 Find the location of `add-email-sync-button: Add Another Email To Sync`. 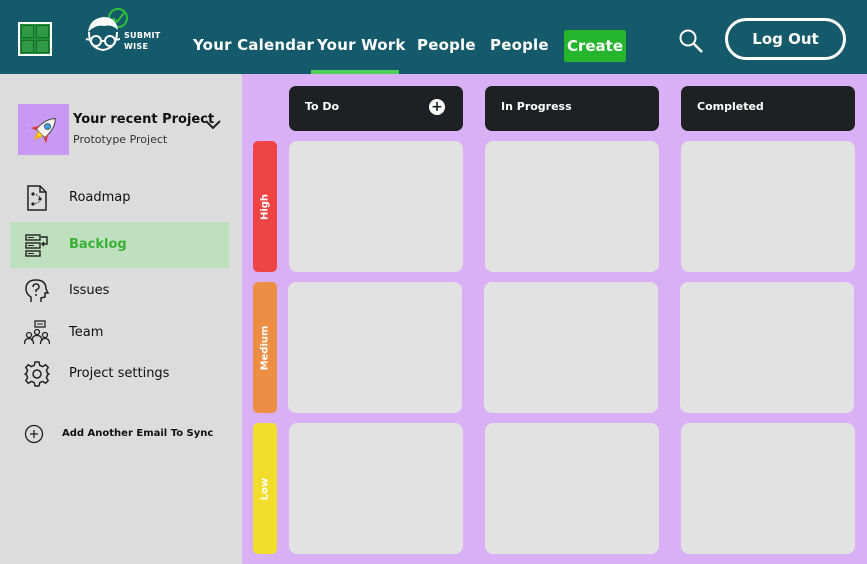

add-email-sync-button: Add Another Email To Sync is located at coordinates (129, 434).